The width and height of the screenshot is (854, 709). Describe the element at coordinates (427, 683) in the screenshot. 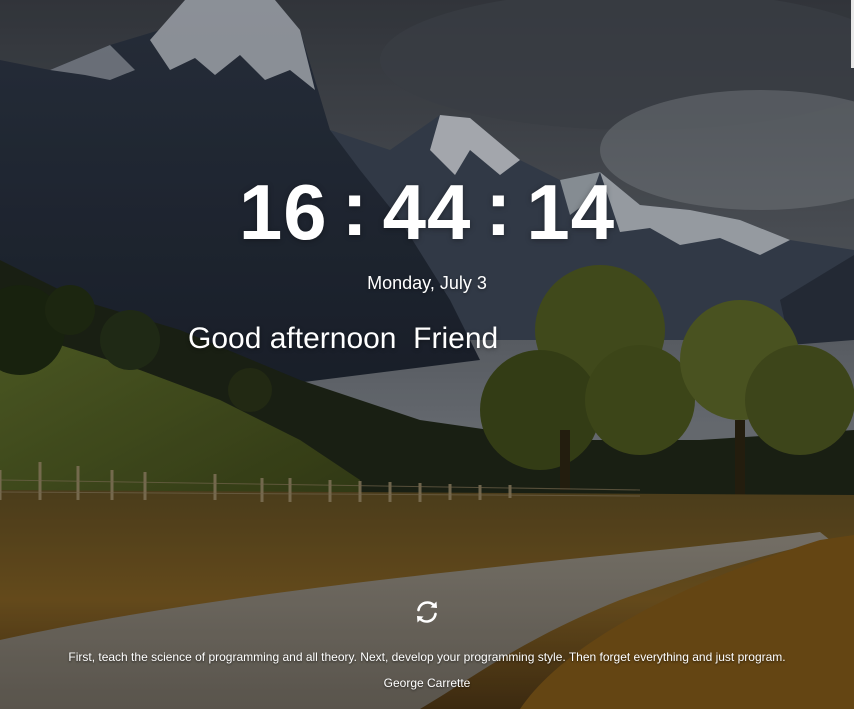

I see `quote-author: George Carrette` at that location.